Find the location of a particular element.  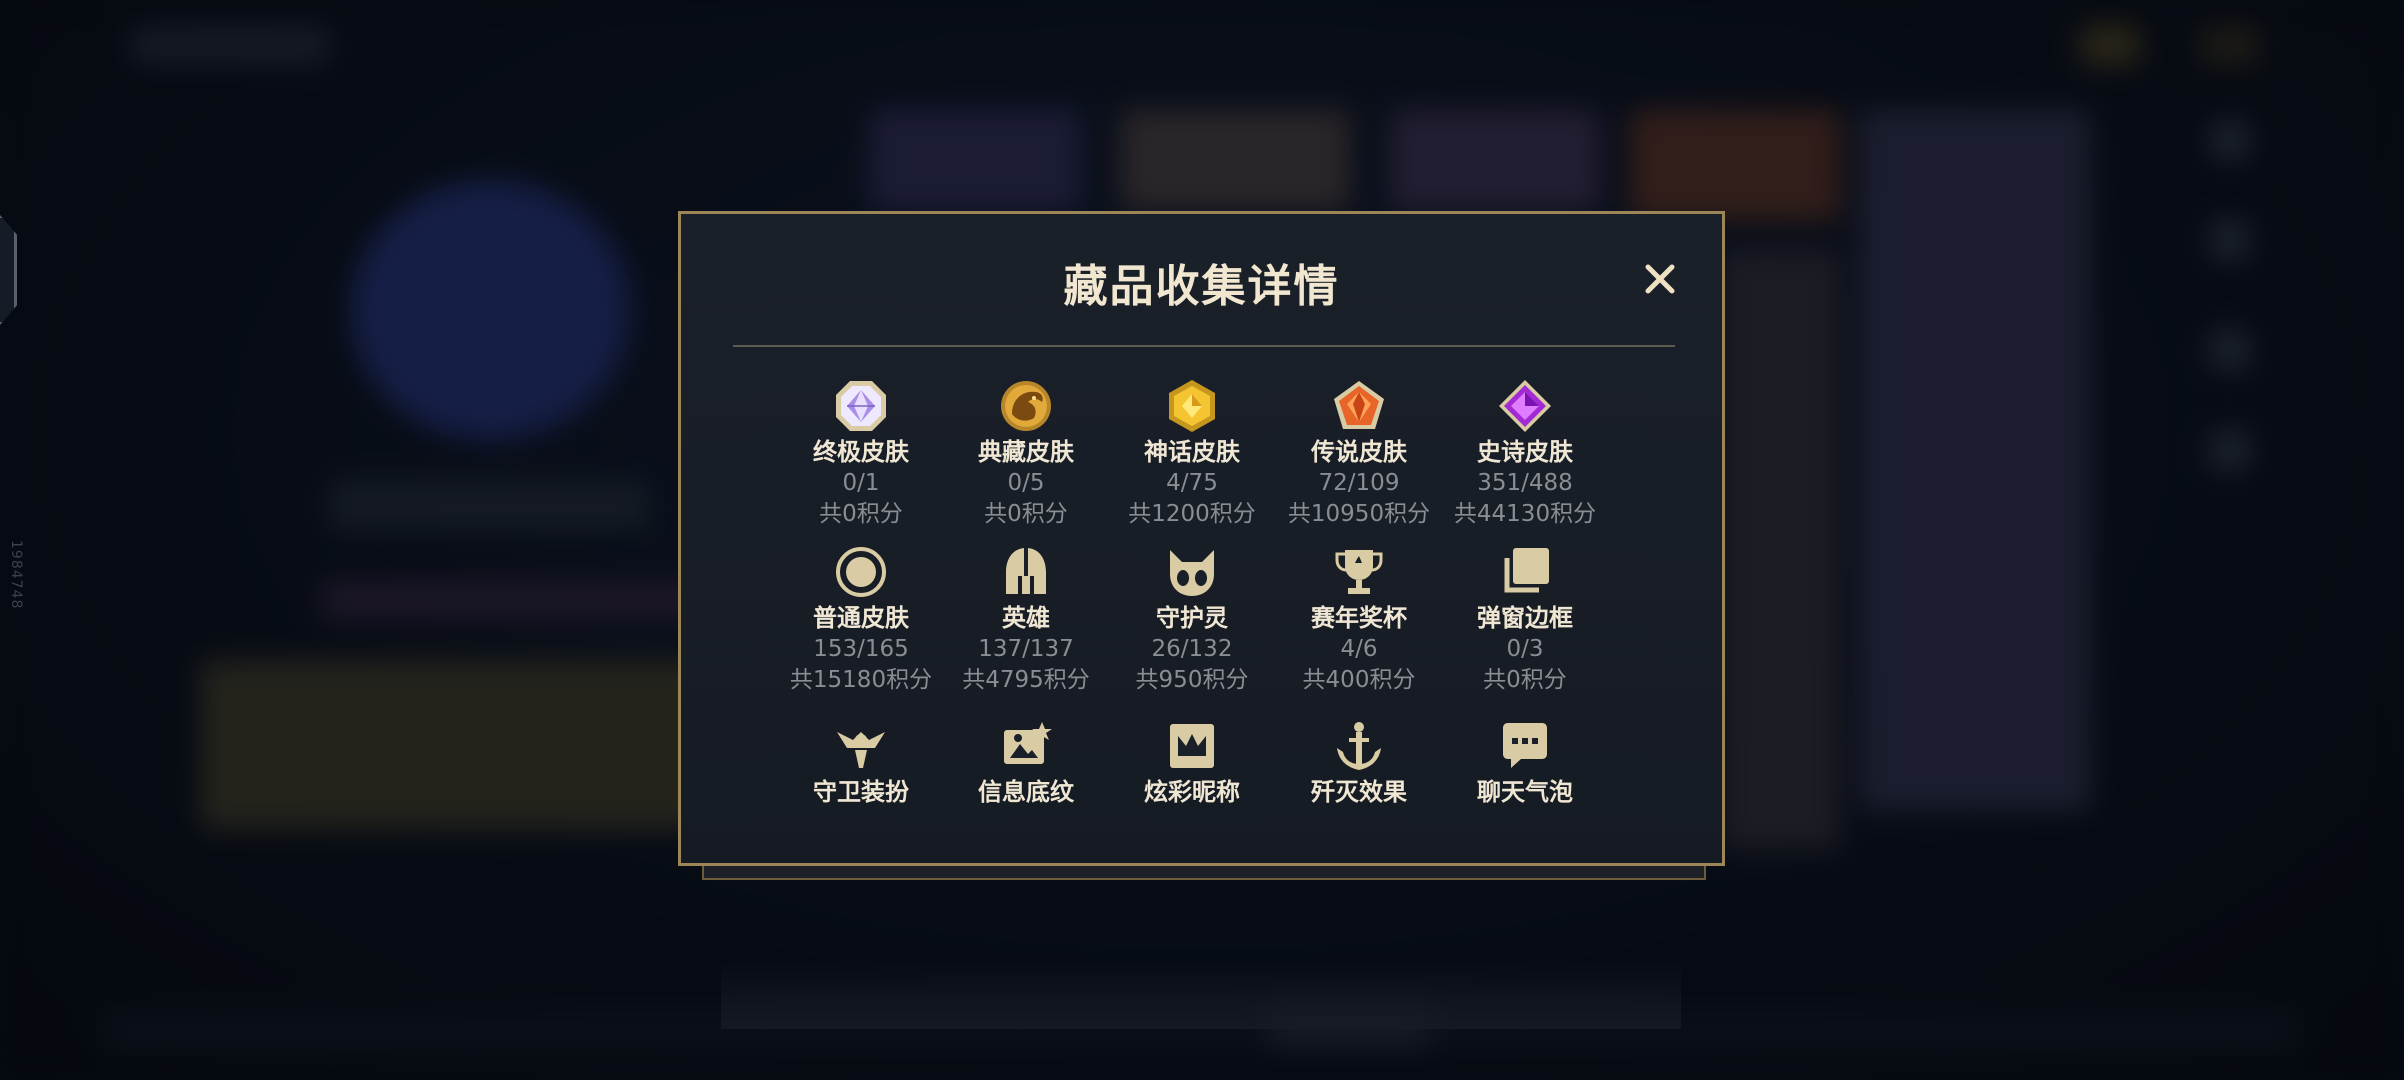

dragon-badge-icon is located at coordinates (1026, 406).